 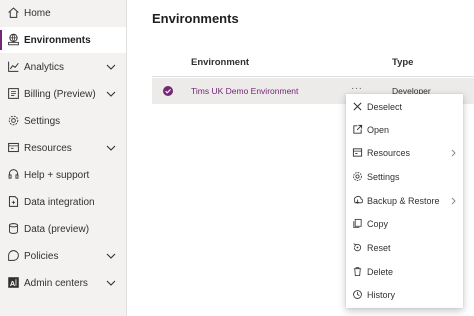 What do you see at coordinates (404, 176) in the screenshot?
I see `menu-item-settings: Settings` at bounding box center [404, 176].